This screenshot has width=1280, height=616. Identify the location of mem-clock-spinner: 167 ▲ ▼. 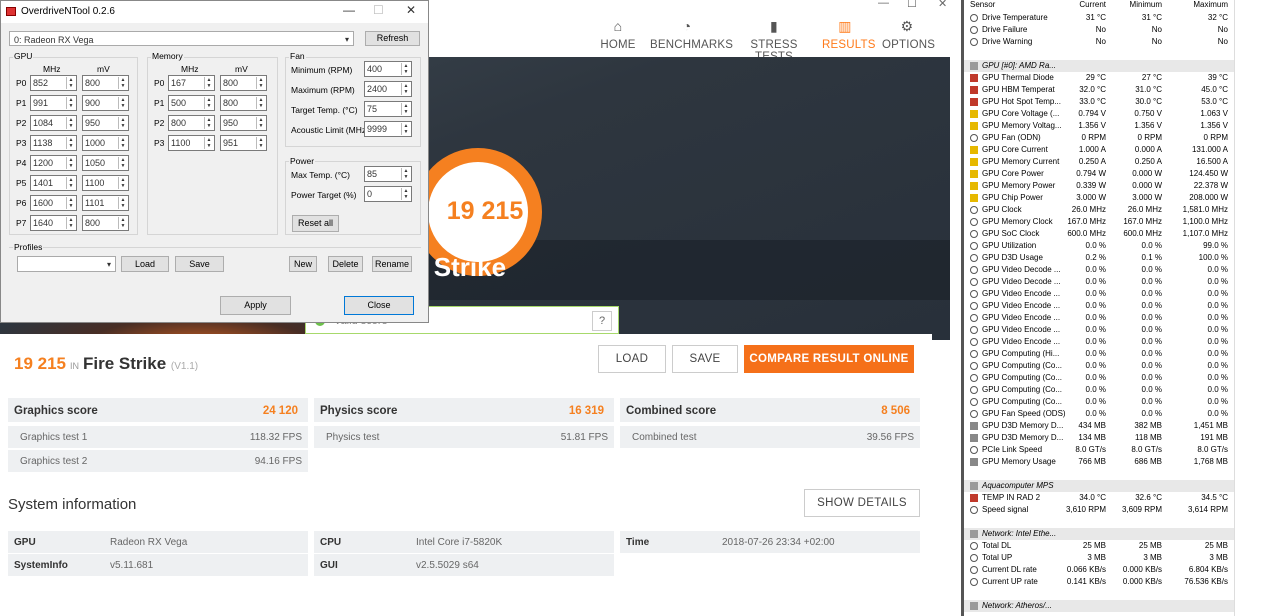
(191, 83).